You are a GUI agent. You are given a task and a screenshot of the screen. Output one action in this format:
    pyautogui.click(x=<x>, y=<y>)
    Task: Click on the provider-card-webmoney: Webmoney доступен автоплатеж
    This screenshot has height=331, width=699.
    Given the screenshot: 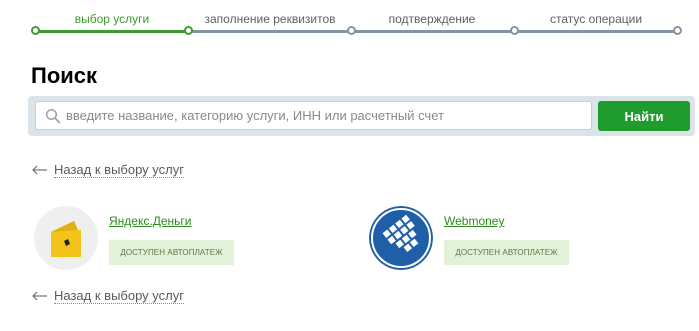 What is the action you would take?
    pyautogui.click(x=499, y=240)
    